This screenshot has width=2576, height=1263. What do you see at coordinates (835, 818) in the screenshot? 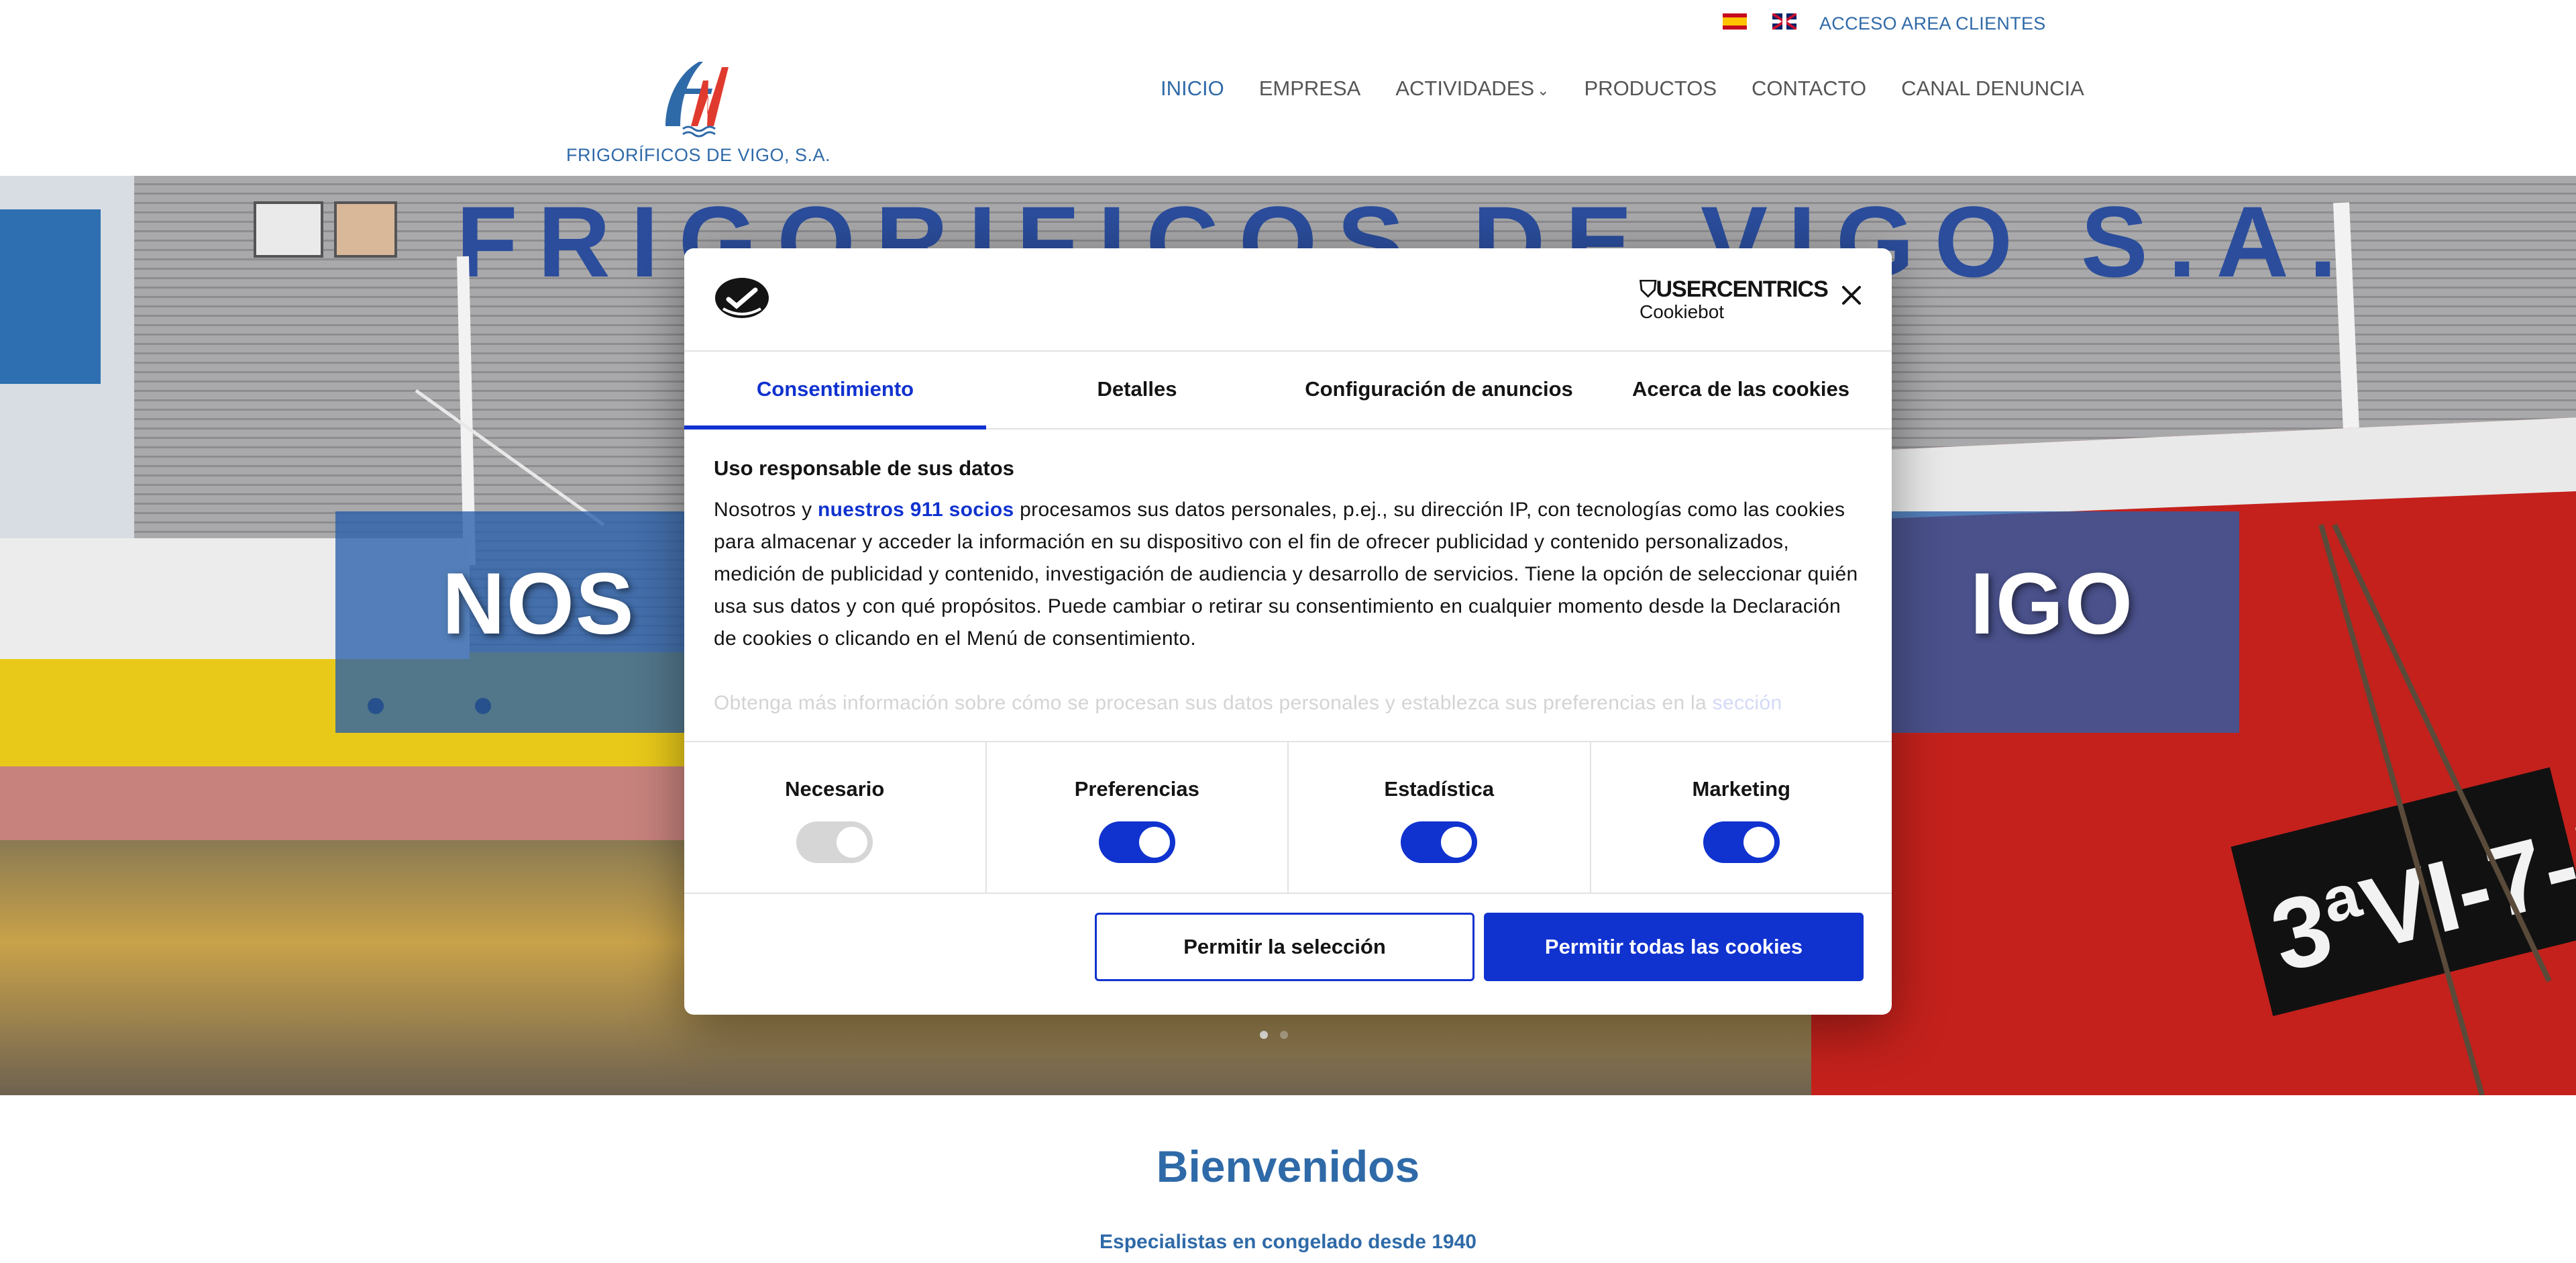
I see `toggle-cell-necesario: Necesario` at bounding box center [835, 818].